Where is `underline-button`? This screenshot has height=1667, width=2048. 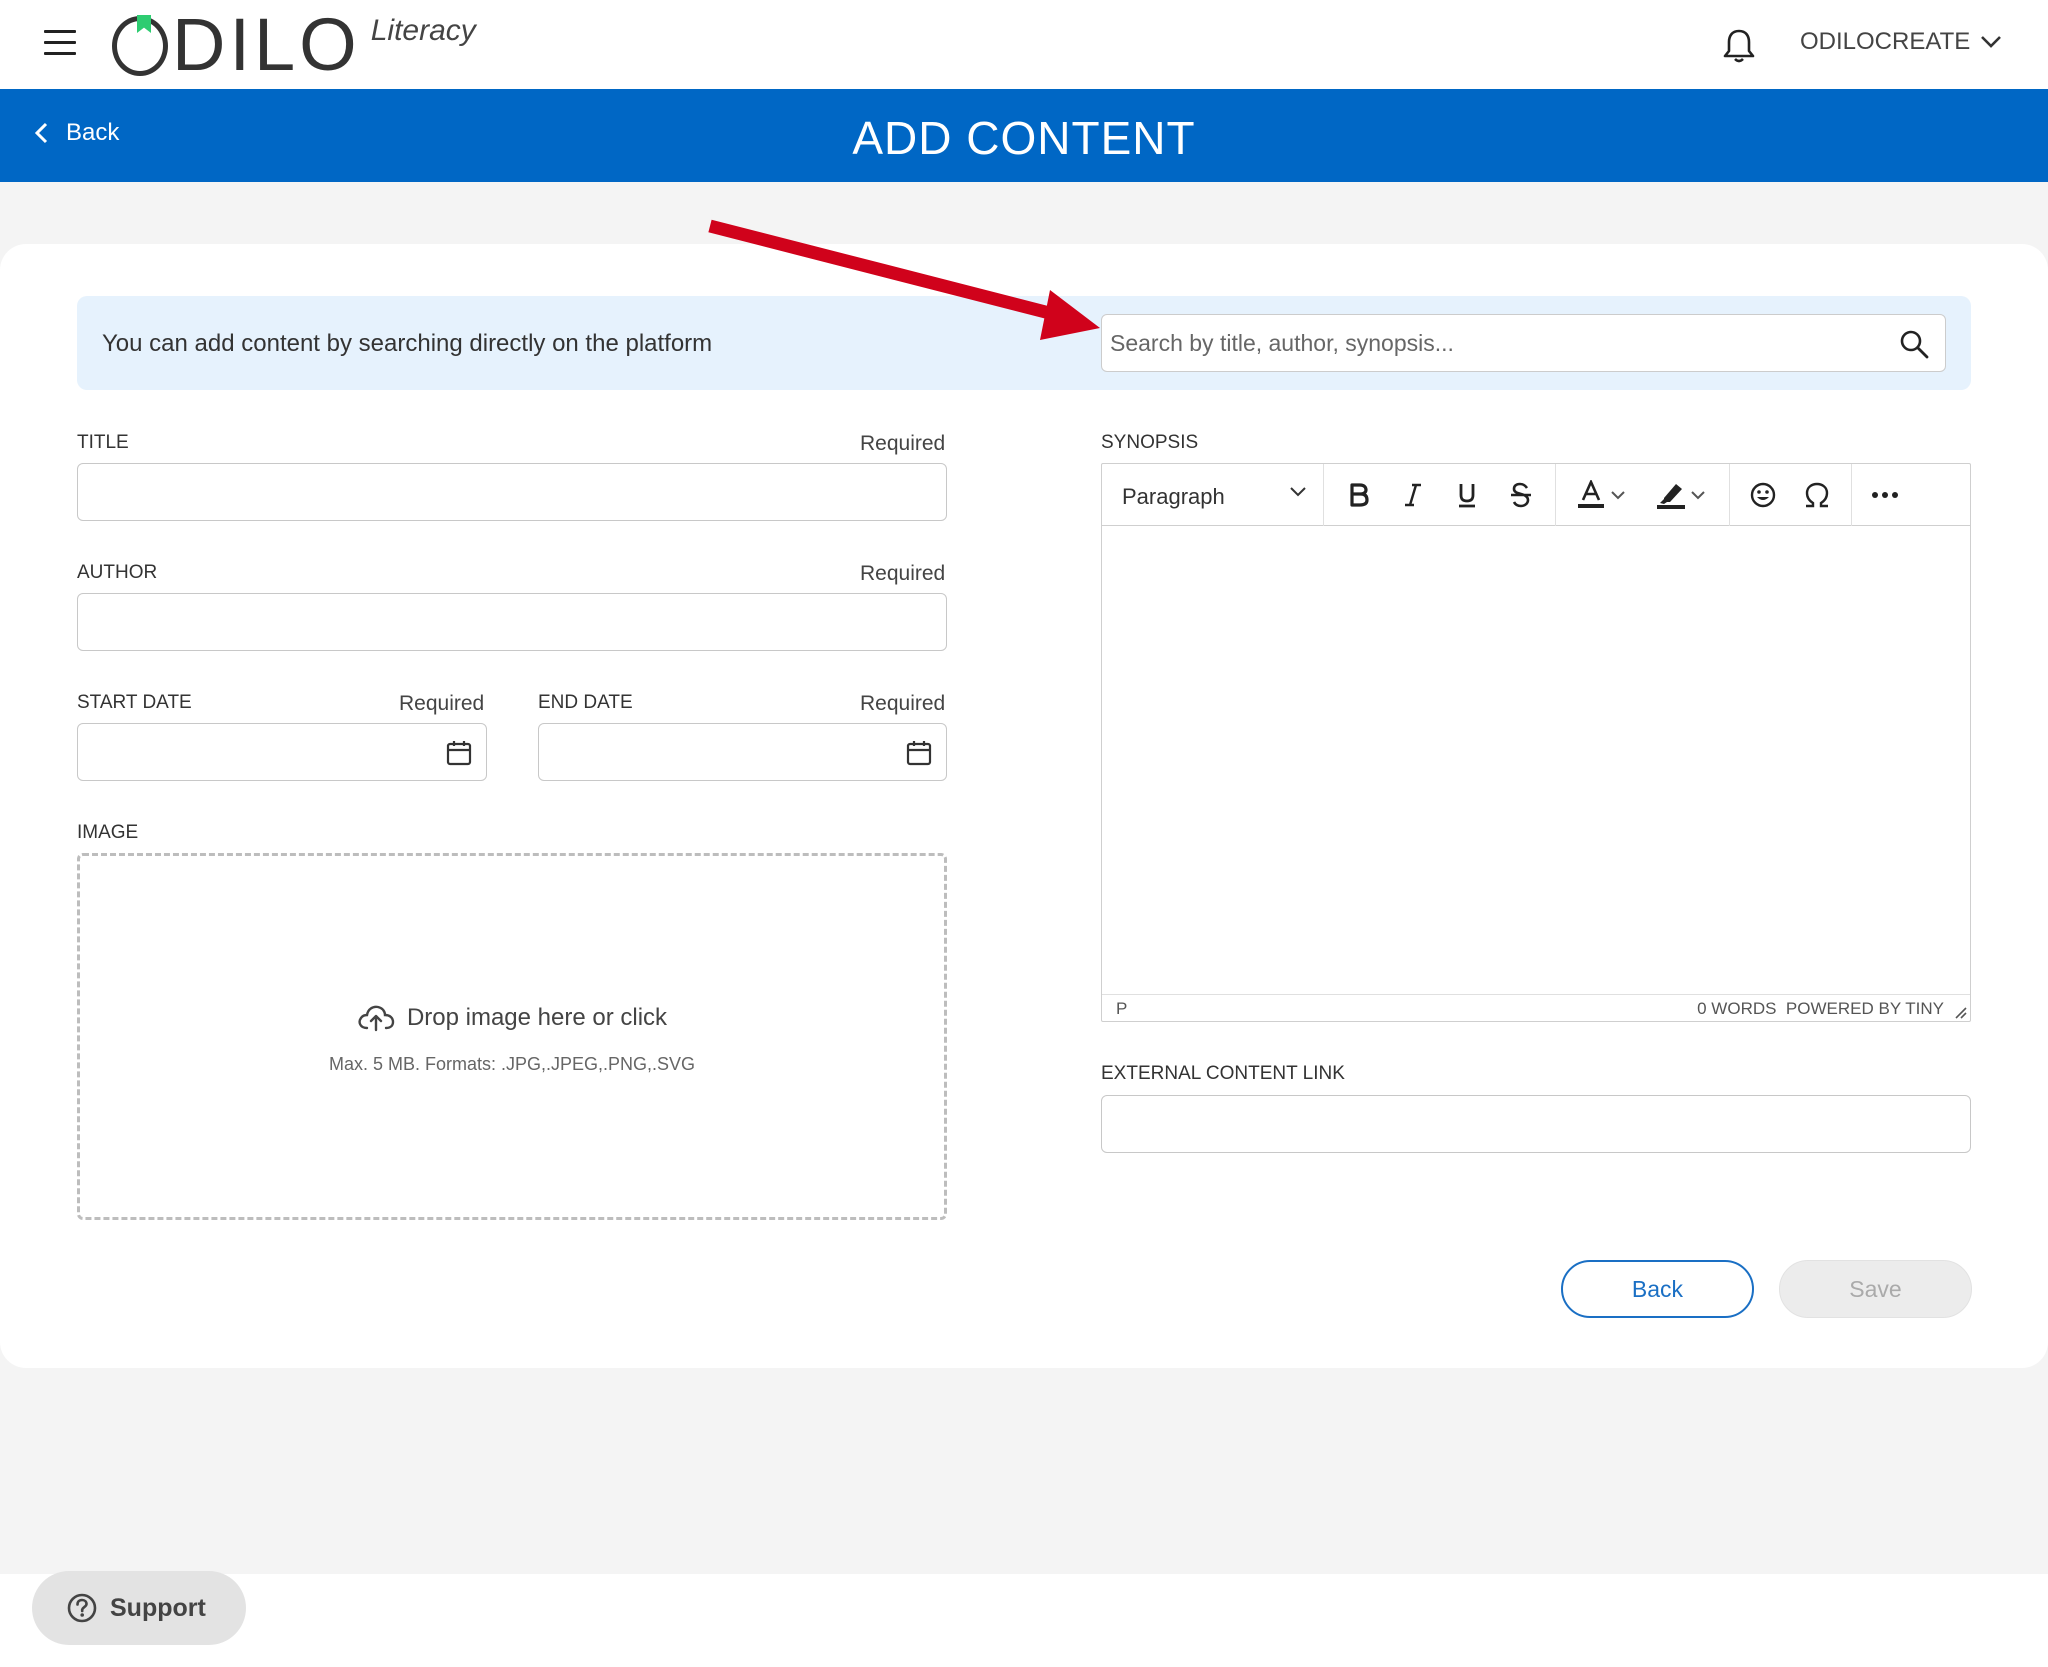
underline-button is located at coordinates (1467, 495).